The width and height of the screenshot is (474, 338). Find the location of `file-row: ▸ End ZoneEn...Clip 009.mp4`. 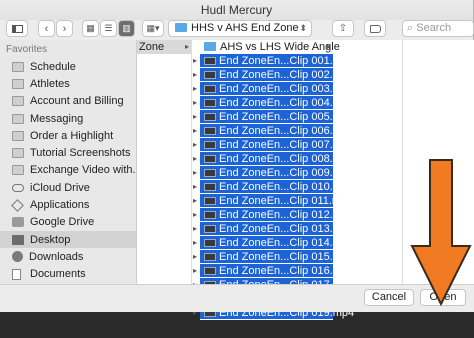

file-row: ▸ End ZoneEn...Clip 009.mp4 is located at coordinates (273, 173).